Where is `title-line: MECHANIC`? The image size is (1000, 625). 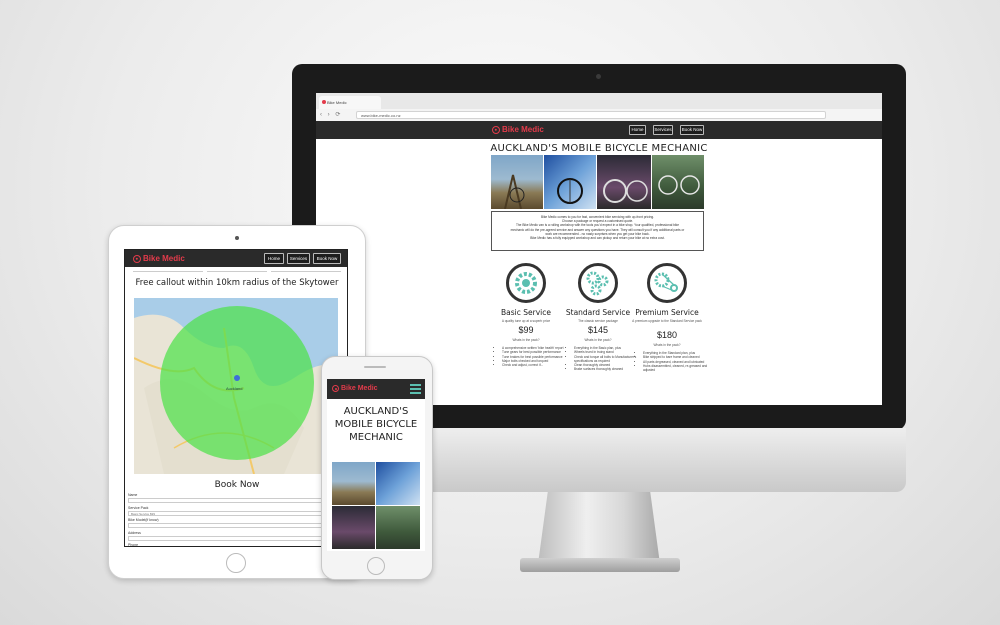
title-line: MECHANIC is located at coordinates (376, 437).